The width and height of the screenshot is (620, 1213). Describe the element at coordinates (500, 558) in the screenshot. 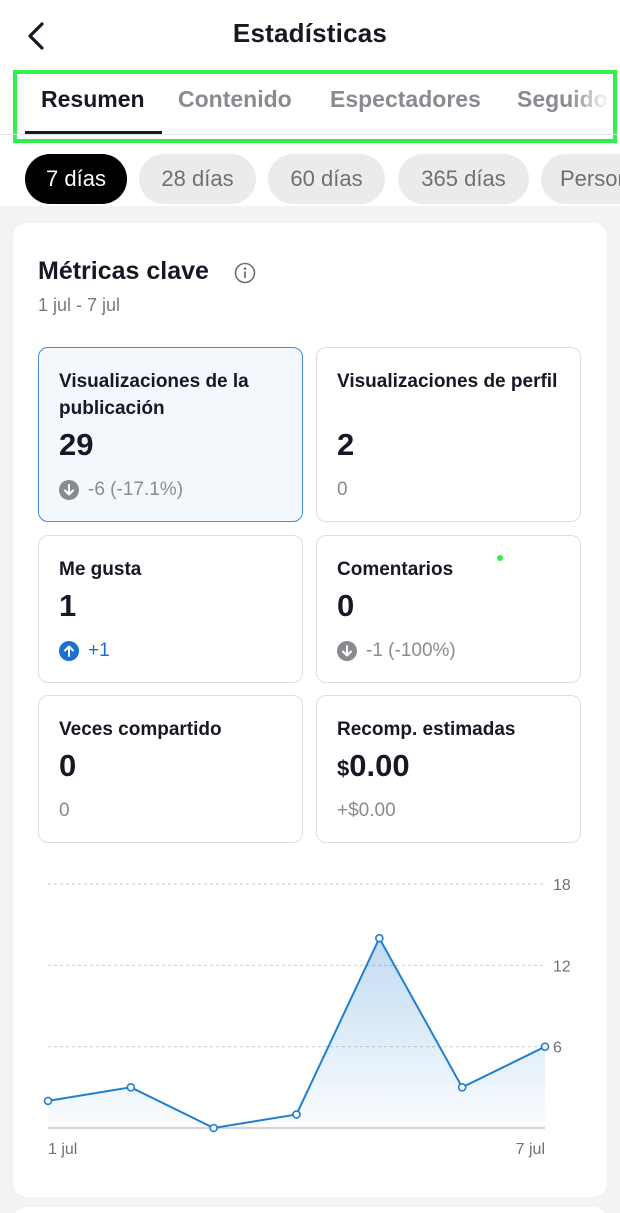

I see `notification-dot` at that location.